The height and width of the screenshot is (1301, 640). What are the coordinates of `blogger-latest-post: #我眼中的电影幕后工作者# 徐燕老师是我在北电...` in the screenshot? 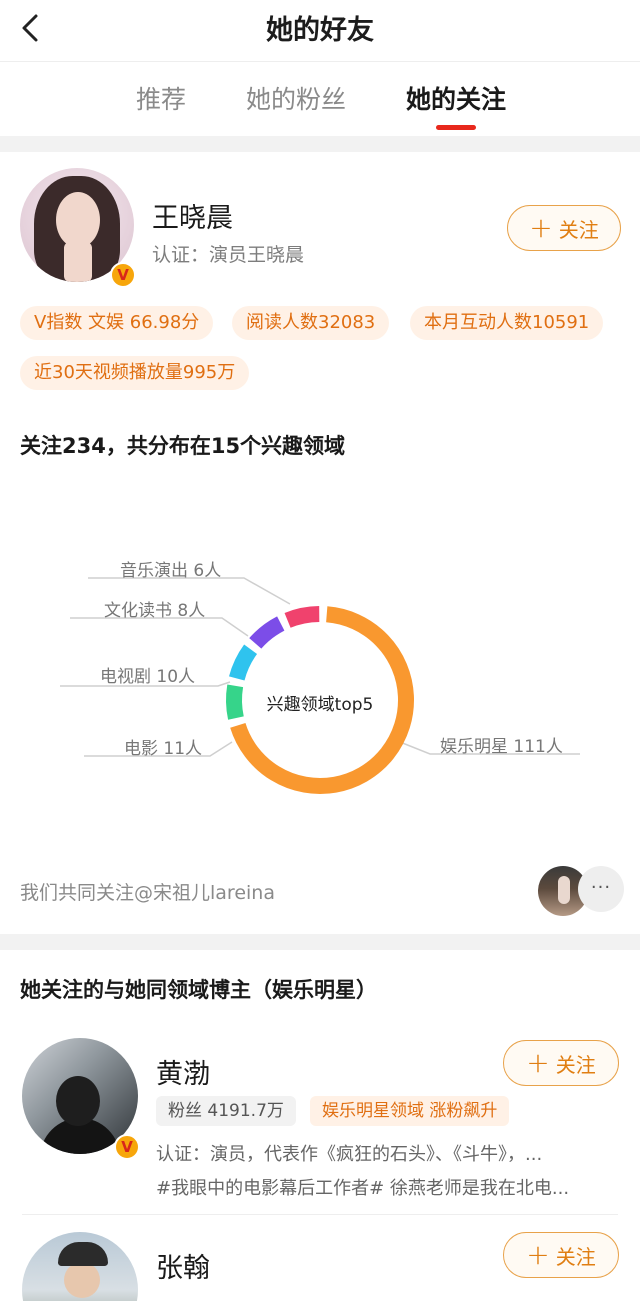 It's located at (387, 1187).